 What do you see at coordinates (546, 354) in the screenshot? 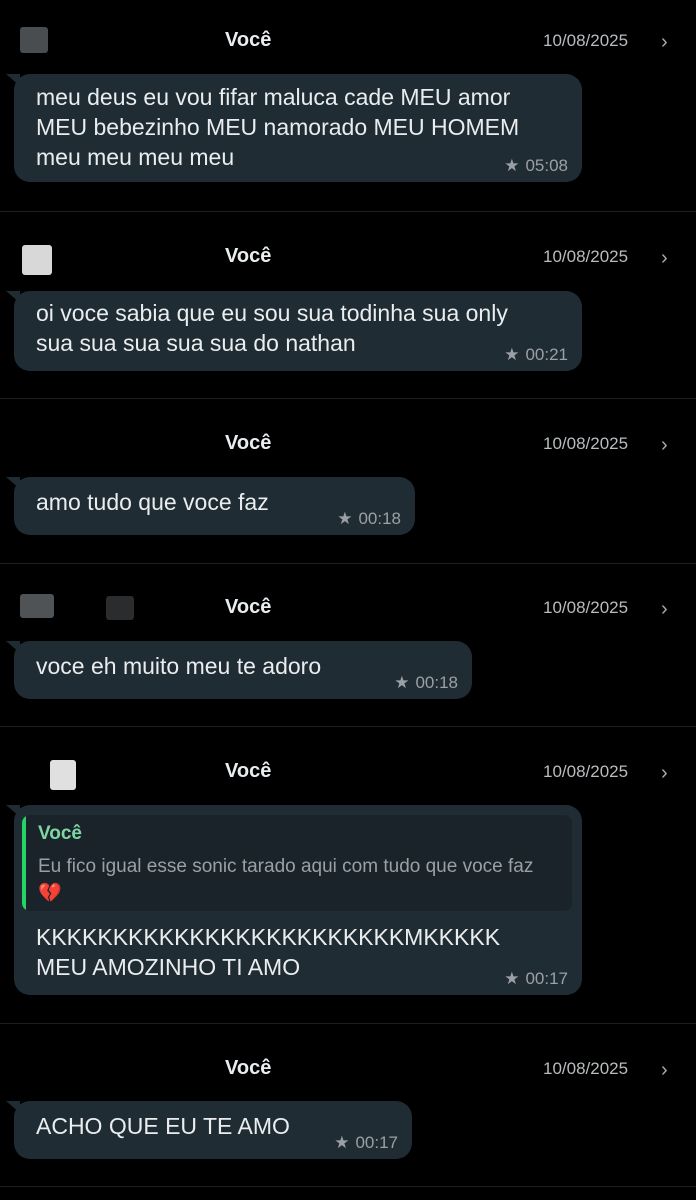
I see `message-time: 00:21` at bounding box center [546, 354].